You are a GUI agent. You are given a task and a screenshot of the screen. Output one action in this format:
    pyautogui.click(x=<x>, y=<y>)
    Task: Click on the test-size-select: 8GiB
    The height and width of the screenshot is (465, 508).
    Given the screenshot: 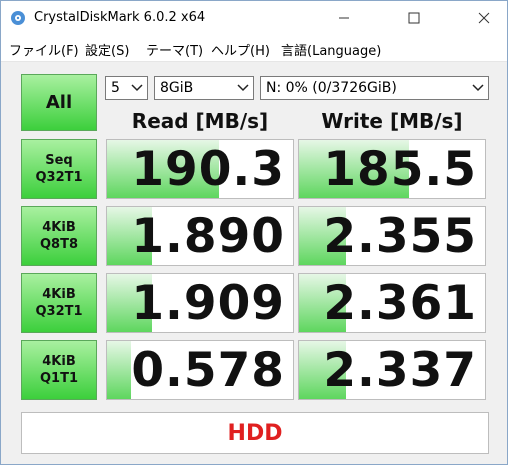 What is the action you would take?
    pyautogui.click(x=204, y=88)
    